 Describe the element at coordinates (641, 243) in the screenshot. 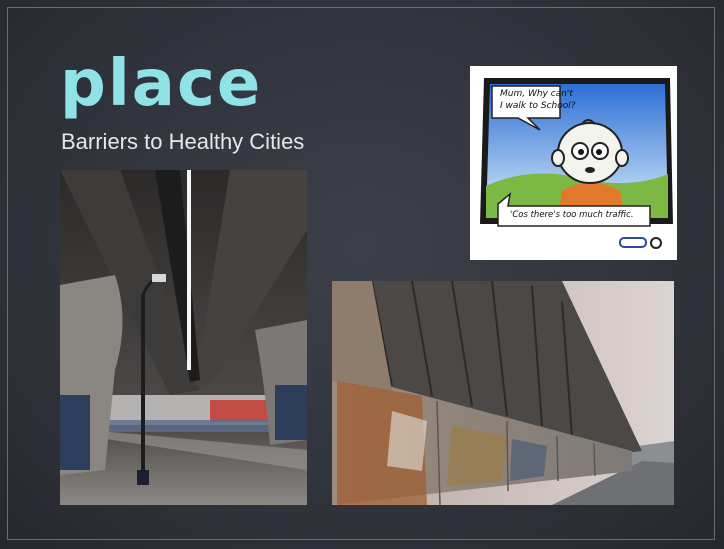

I see `cycle-logo-icon` at that location.